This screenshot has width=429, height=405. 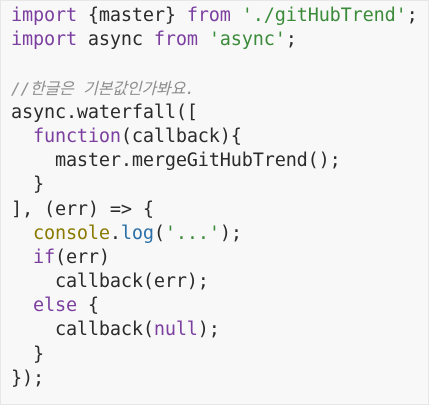 What do you see at coordinates (214, 282) in the screenshot?
I see `code-line: callback(err);` at bounding box center [214, 282].